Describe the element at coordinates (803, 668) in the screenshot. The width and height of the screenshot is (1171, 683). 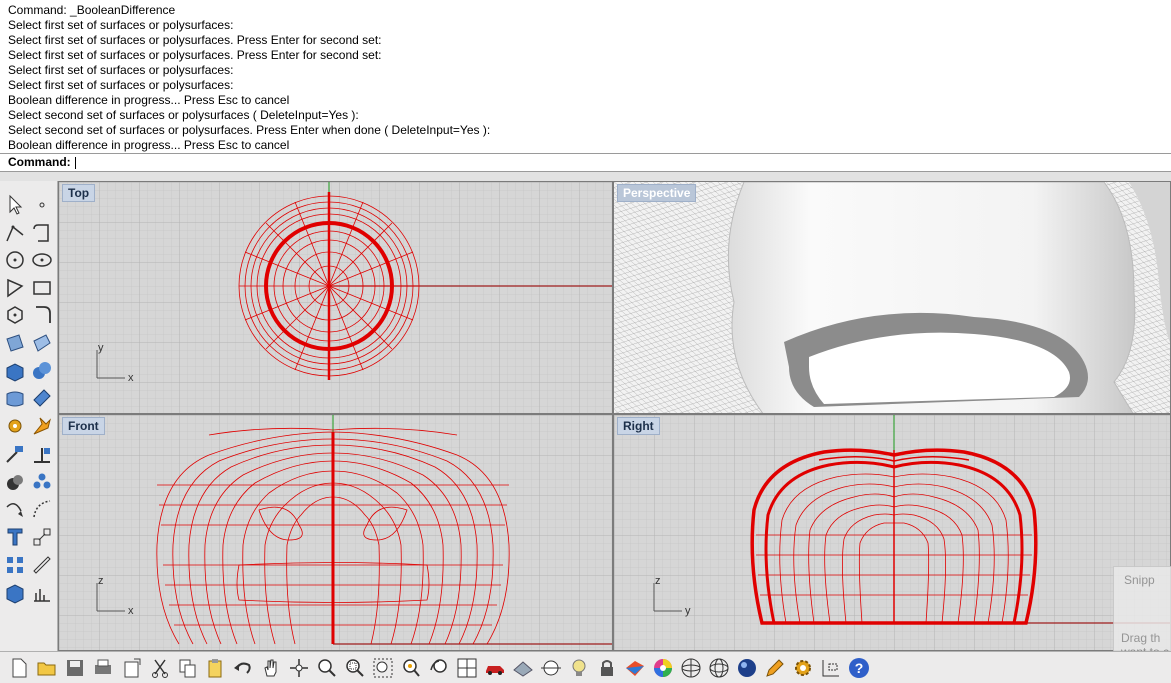
I see `settings-gear-icon` at that location.